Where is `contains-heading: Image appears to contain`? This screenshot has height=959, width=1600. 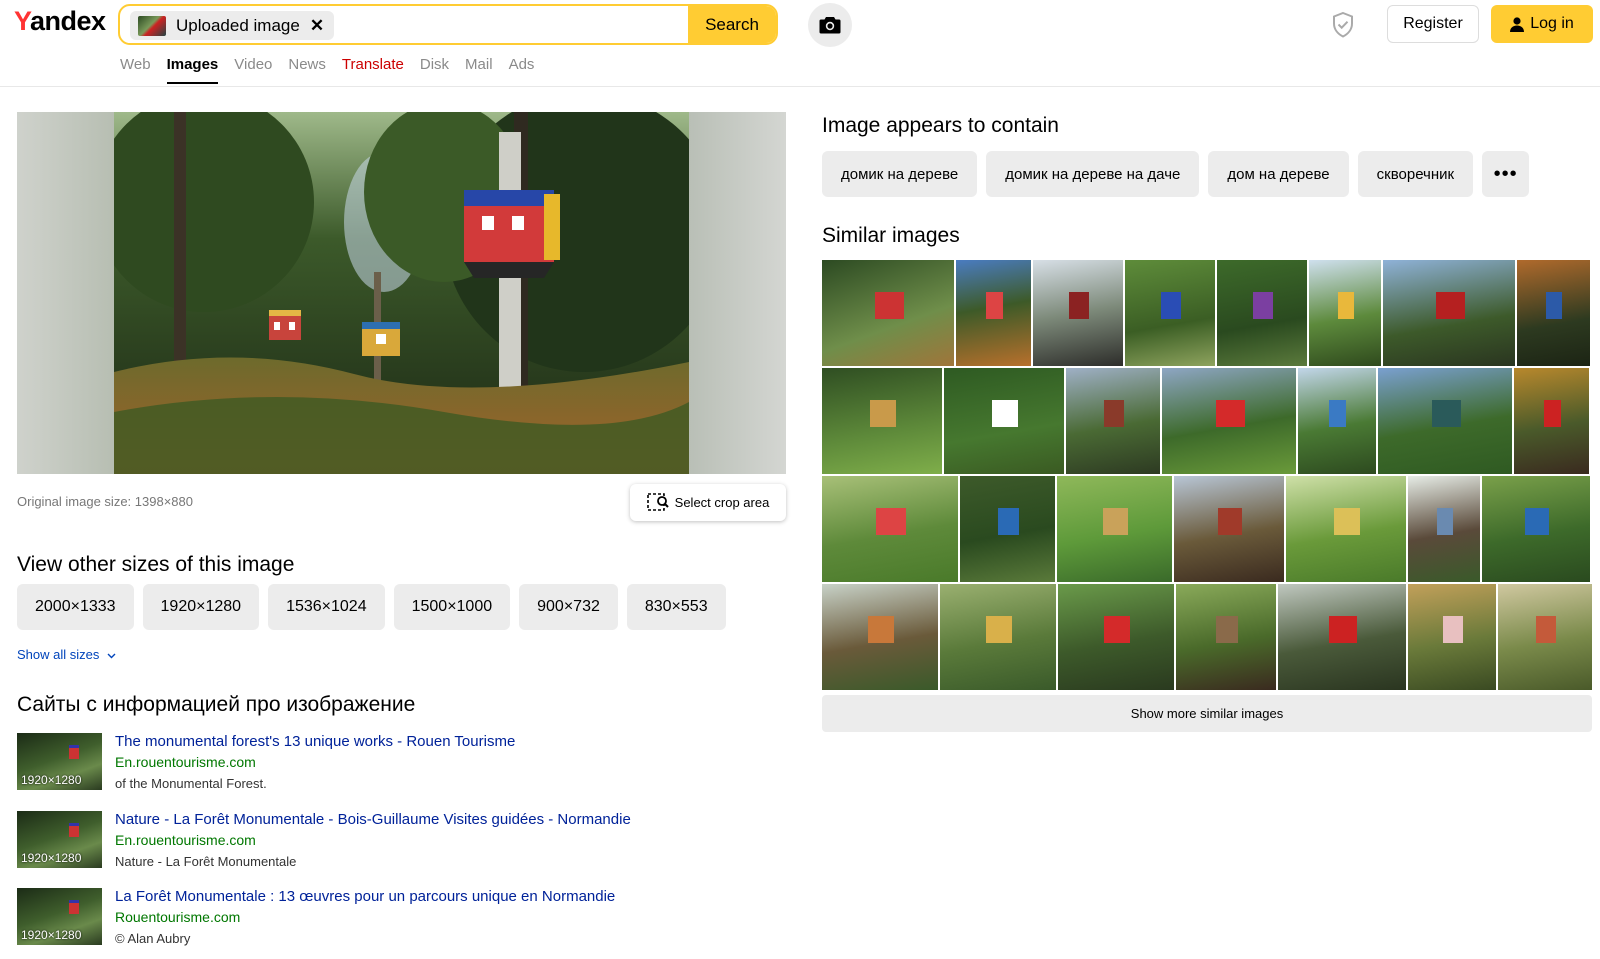
contains-heading: Image appears to contain is located at coordinates (940, 125).